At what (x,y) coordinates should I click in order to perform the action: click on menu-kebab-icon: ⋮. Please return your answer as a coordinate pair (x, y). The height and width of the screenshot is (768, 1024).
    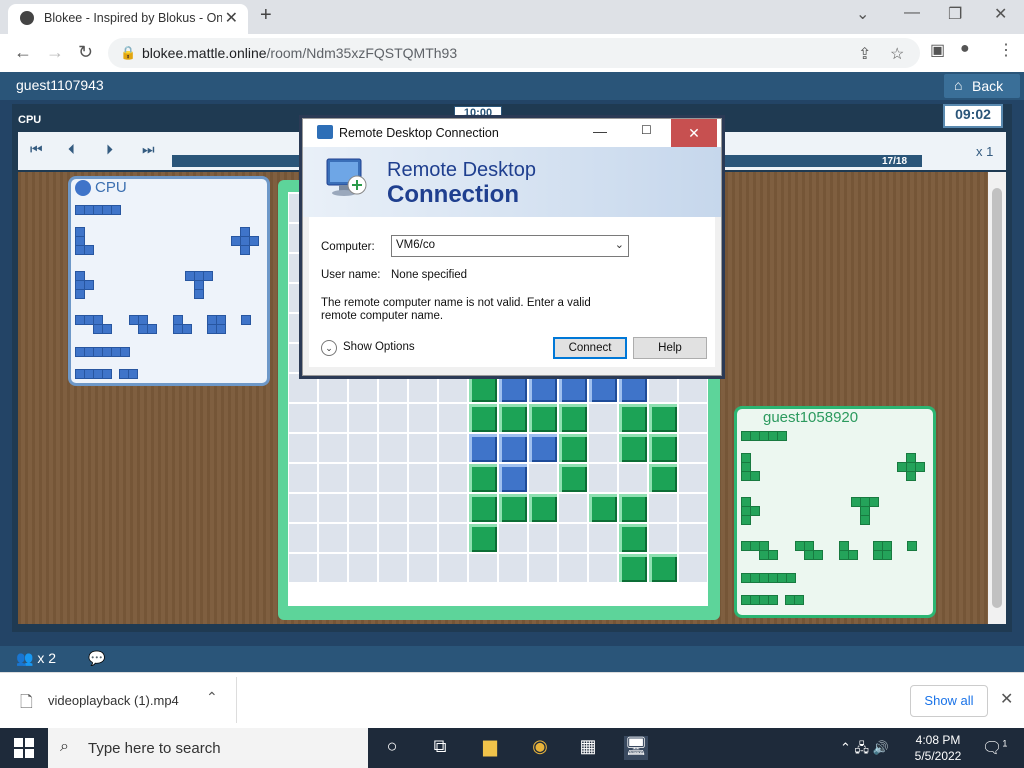
    Looking at the image, I should click on (1006, 50).